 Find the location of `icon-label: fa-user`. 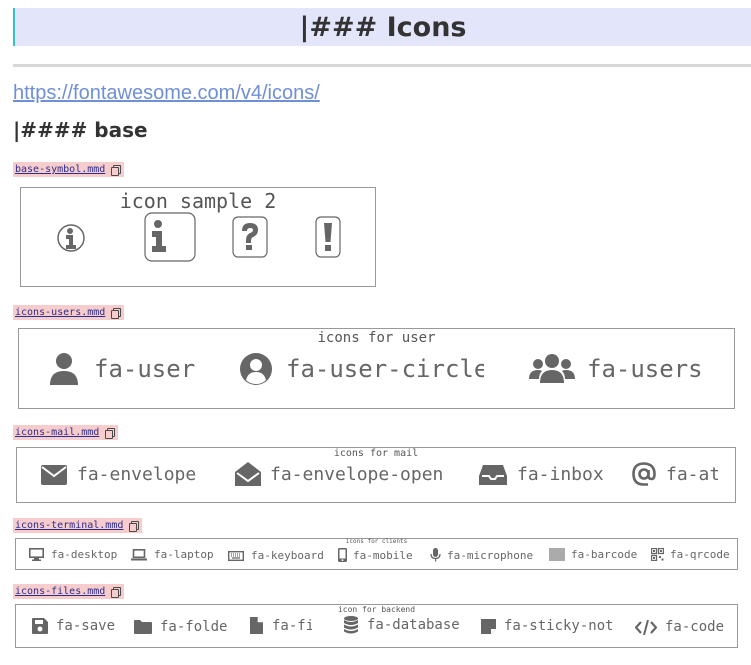

icon-label: fa-user is located at coordinates (145, 369).